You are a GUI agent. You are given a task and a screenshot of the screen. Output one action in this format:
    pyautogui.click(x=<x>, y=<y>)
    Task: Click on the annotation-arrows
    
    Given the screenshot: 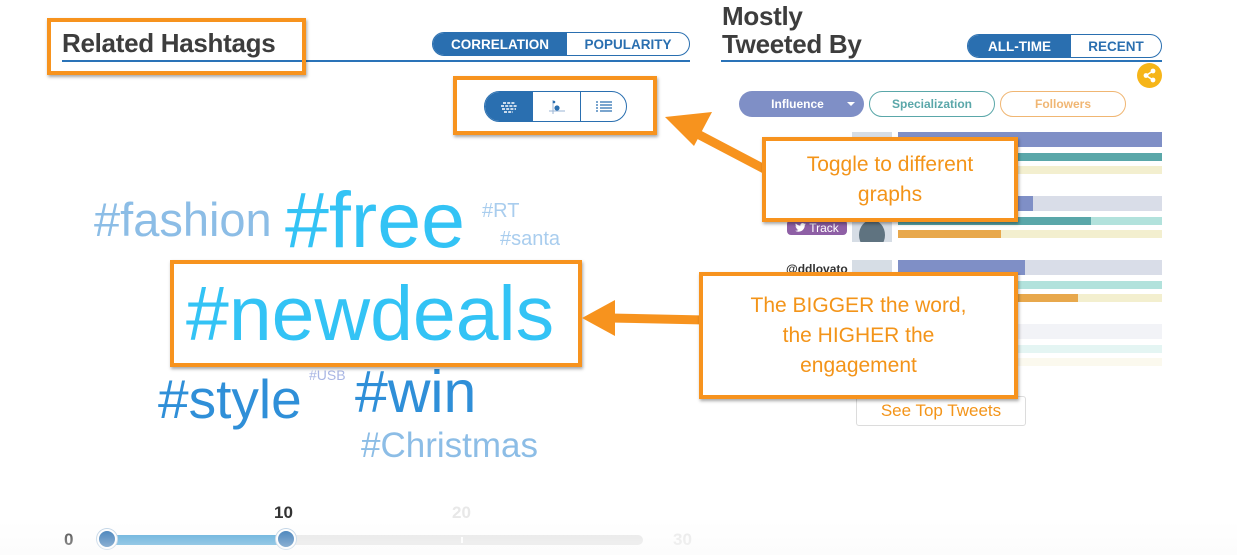 What is the action you would take?
    pyautogui.click(x=677, y=224)
    